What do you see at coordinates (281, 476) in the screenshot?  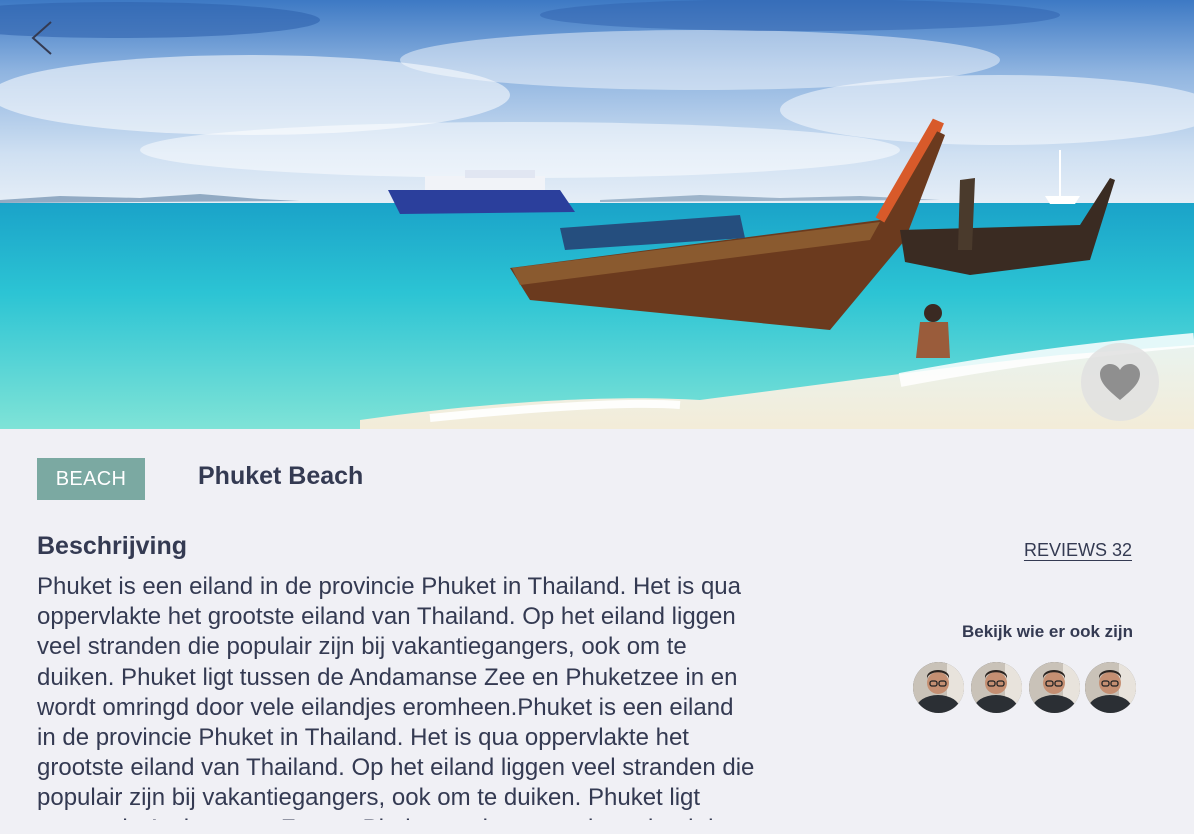 I see `place-title: Phuket Beach` at bounding box center [281, 476].